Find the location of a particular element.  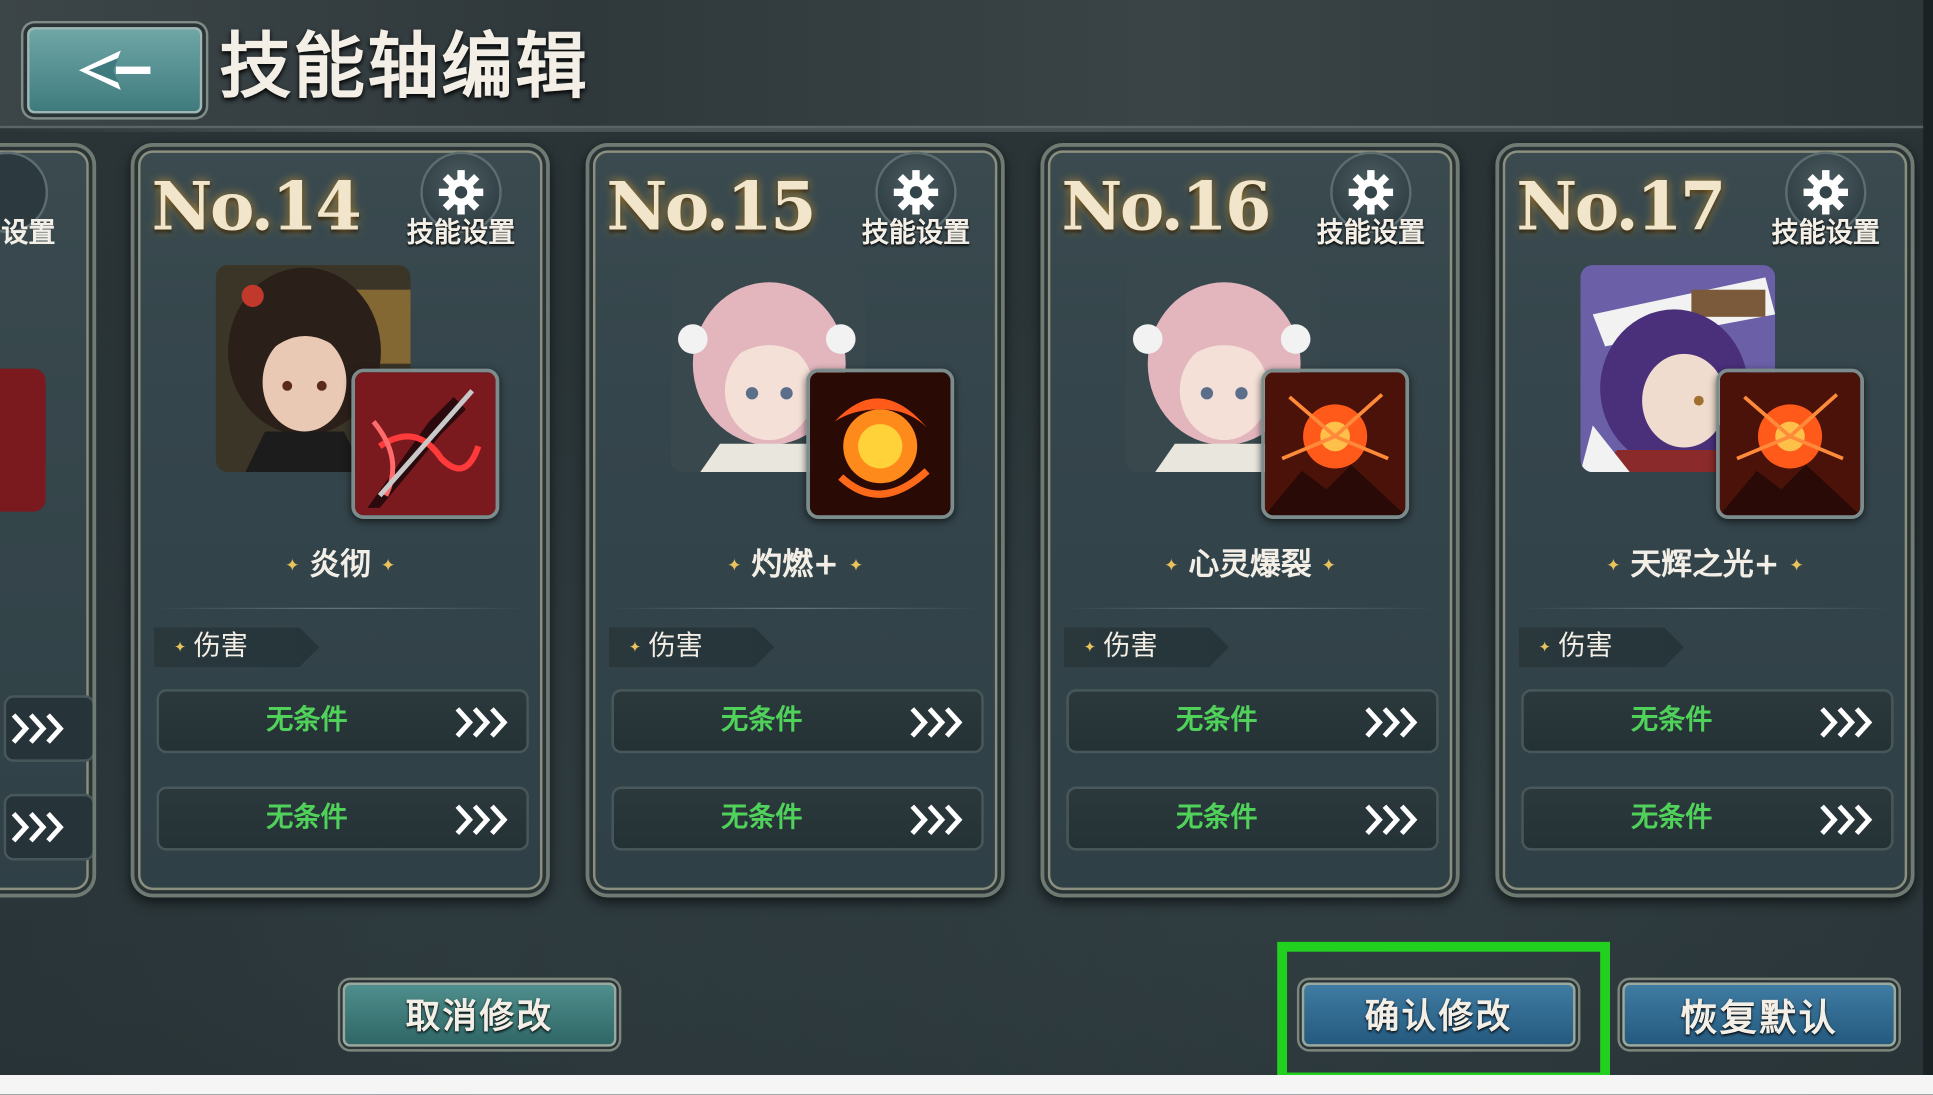

card-number: No.16 is located at coordinates (1166, 206).